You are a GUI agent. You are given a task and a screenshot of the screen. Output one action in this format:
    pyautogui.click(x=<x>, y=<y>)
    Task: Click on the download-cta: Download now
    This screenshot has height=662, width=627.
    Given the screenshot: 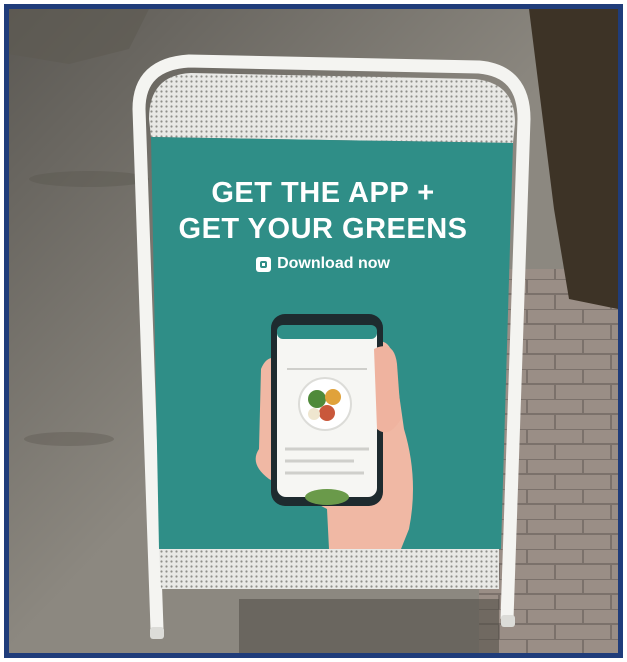 What is the action you would take?
    pyautogui.click(x=323, y=264)
    